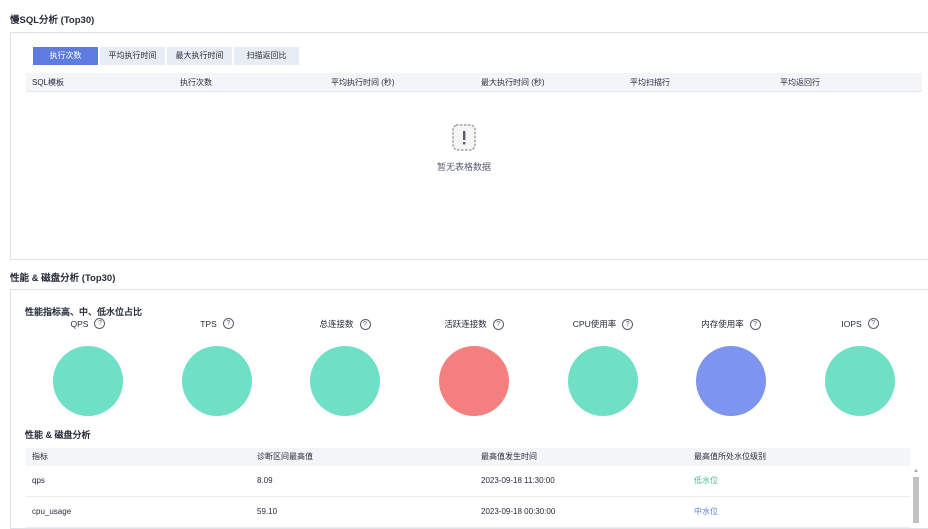  Describe the element at coordinates (722, 324) in the screenshot. I see `metric-label: 内存使用率` at that location.